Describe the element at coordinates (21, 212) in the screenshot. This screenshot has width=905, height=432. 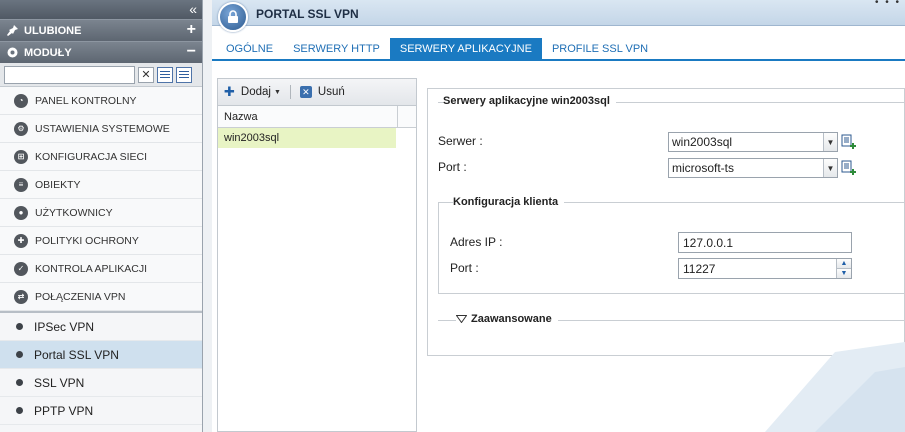
I see `user-icon: ●` at that location.